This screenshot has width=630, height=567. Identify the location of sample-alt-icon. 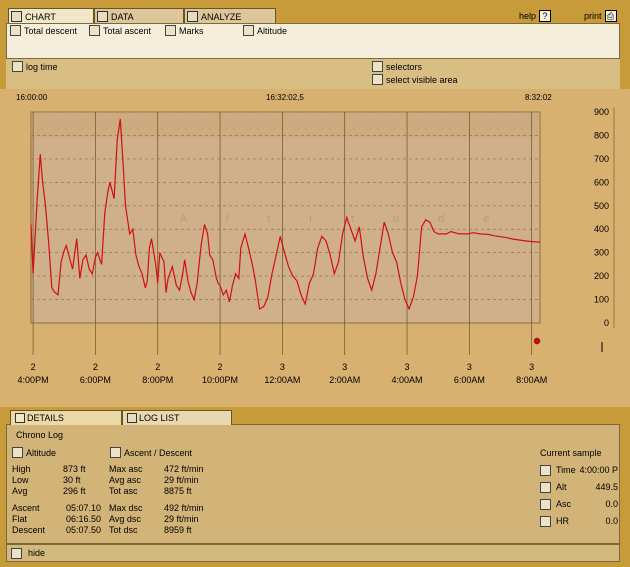
(545, 487).